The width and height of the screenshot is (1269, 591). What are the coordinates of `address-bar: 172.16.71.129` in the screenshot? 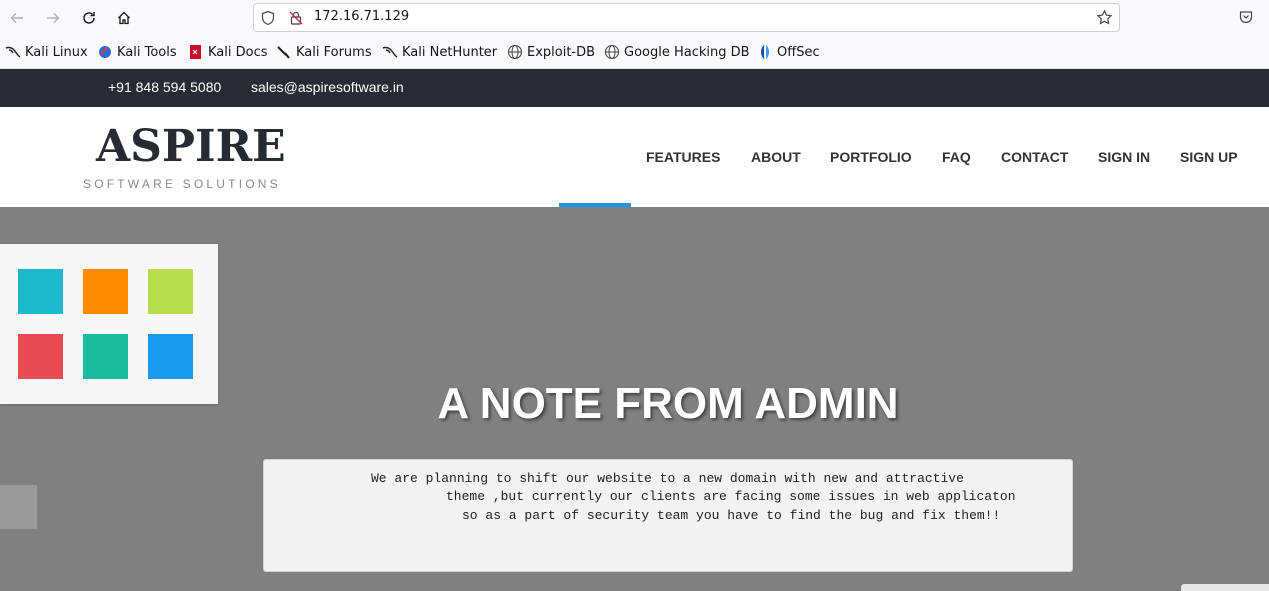 It's located at (686, 17).